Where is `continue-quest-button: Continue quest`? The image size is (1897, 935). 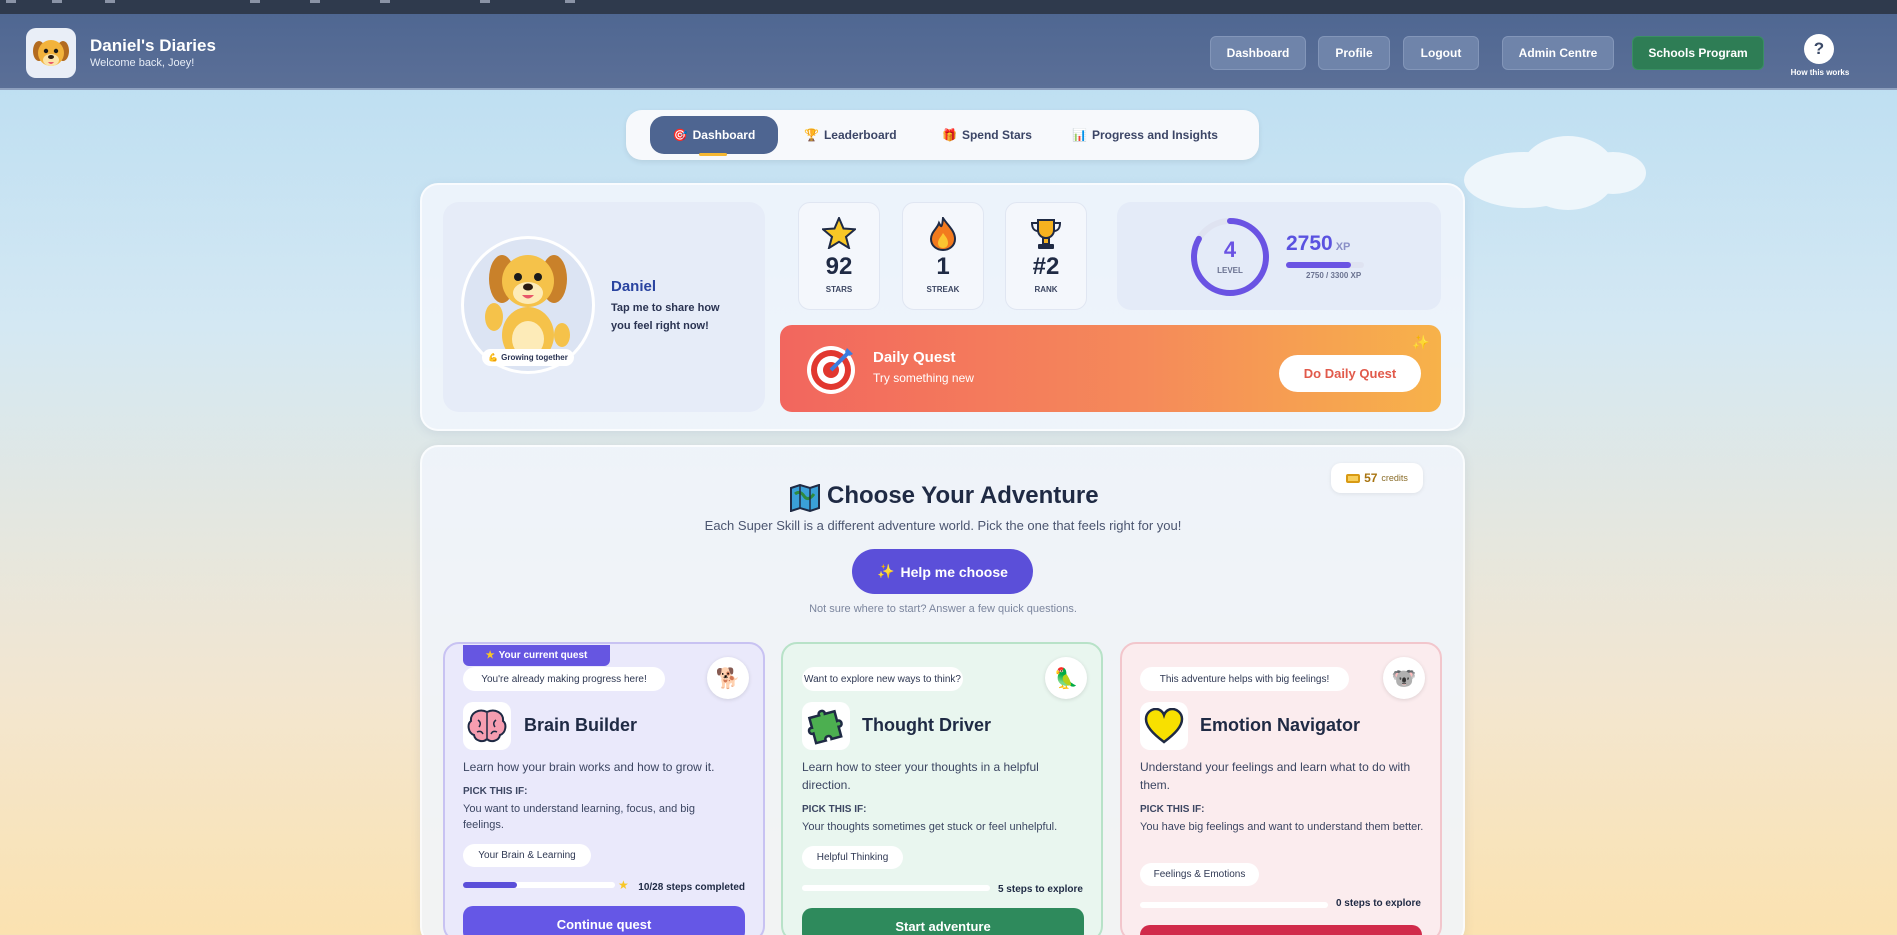 continue-quest-button: Continue quest is located at coordinates (604, 920).